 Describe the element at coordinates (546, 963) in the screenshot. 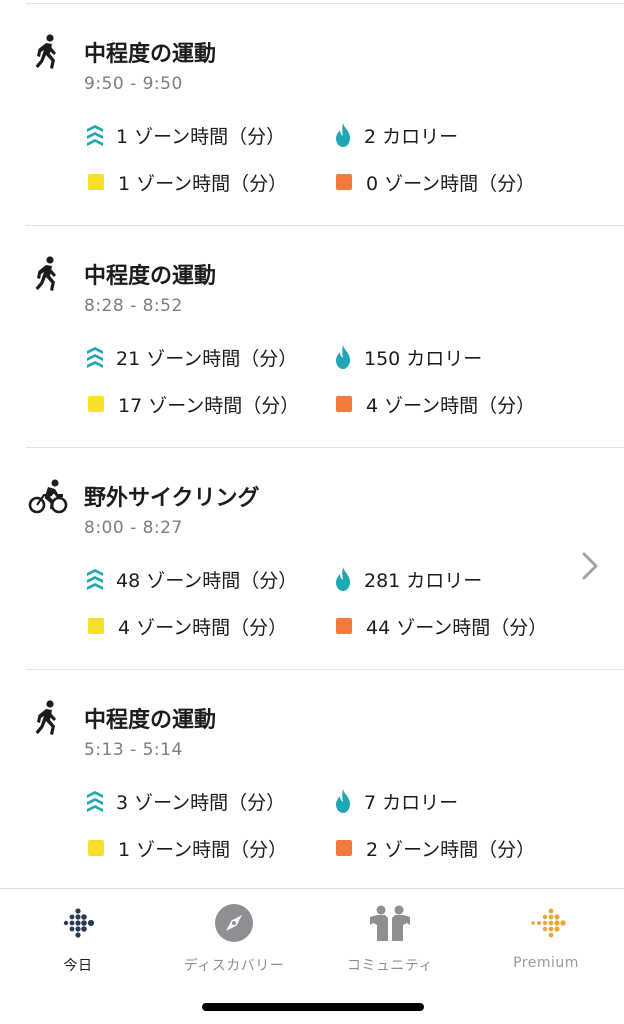

I see `tab-label: Premium` at that location.